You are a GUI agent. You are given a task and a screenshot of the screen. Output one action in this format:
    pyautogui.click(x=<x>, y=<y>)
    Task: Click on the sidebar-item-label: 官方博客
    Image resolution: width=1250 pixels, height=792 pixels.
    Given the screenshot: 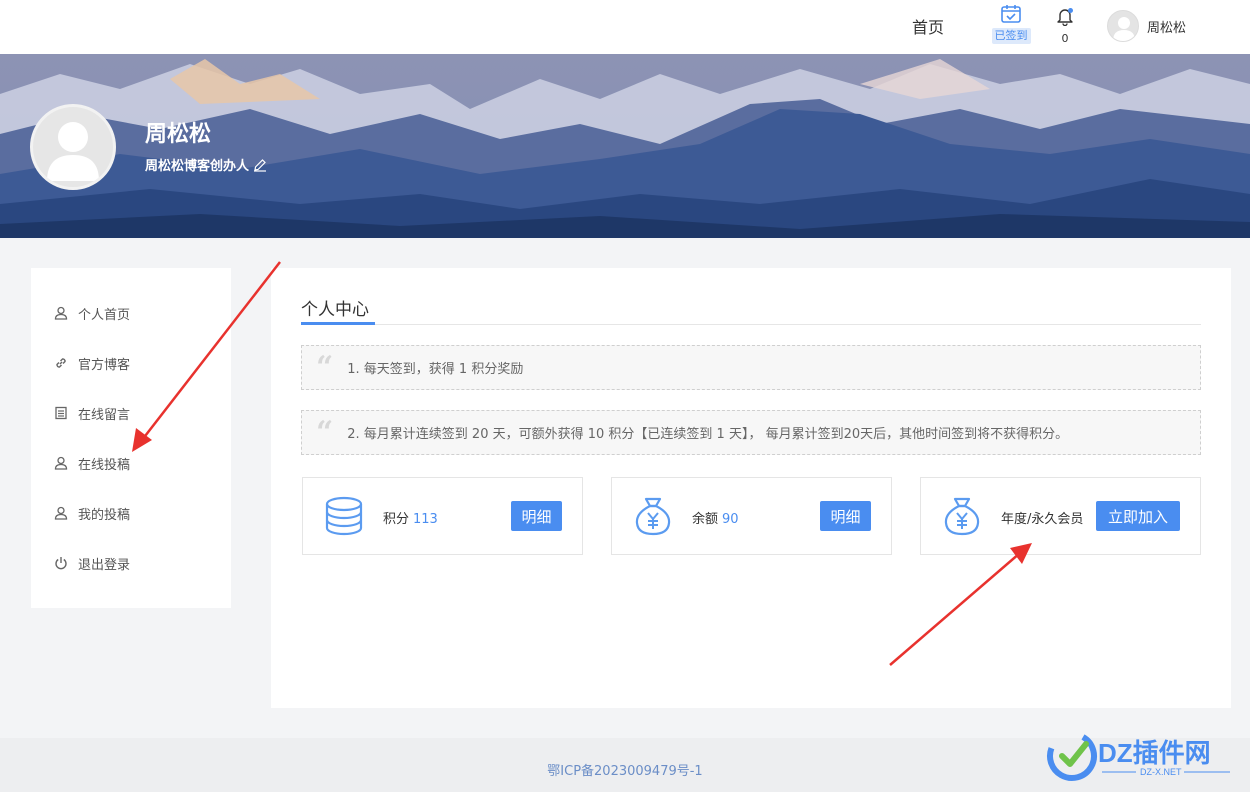 What is the action you would take?
    pyautogui.click(x=104, y=365)
    